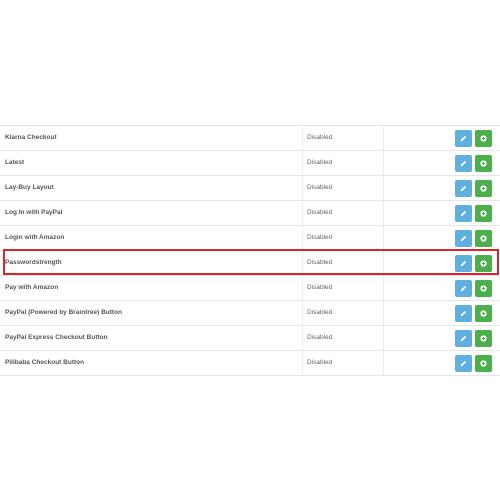 This screenshot has width=500, height=500. What do you see at coordinates (33, 262) in the screenshot?
I see `extension-name: Passwordstrength` at bounding box center [33, 262].